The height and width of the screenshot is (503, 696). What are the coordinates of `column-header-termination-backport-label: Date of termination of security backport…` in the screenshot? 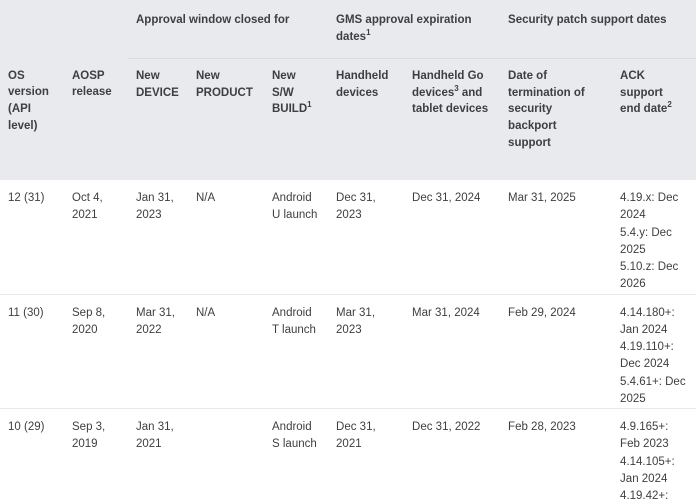 It's located at (546, 109).